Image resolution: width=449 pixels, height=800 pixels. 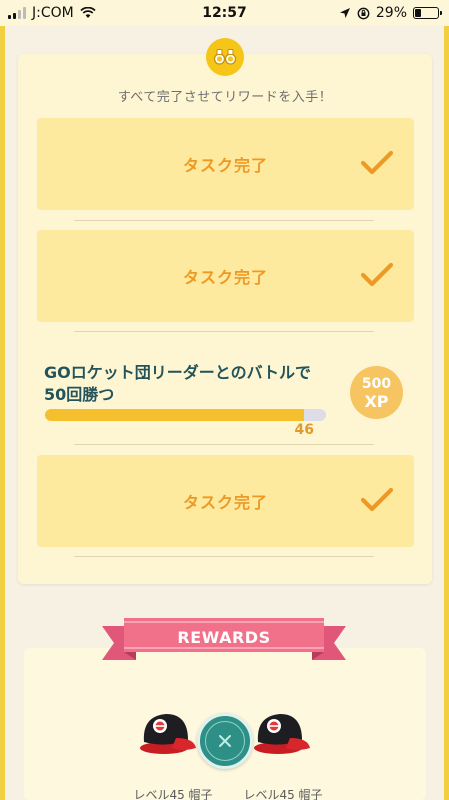 I want to click on rewards-banner-label: REWARDS, so click(x=224, y=637).